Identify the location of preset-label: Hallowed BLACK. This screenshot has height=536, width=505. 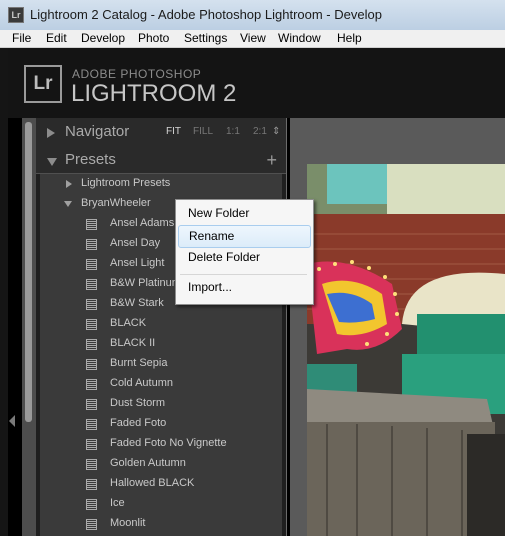
(152, 483).